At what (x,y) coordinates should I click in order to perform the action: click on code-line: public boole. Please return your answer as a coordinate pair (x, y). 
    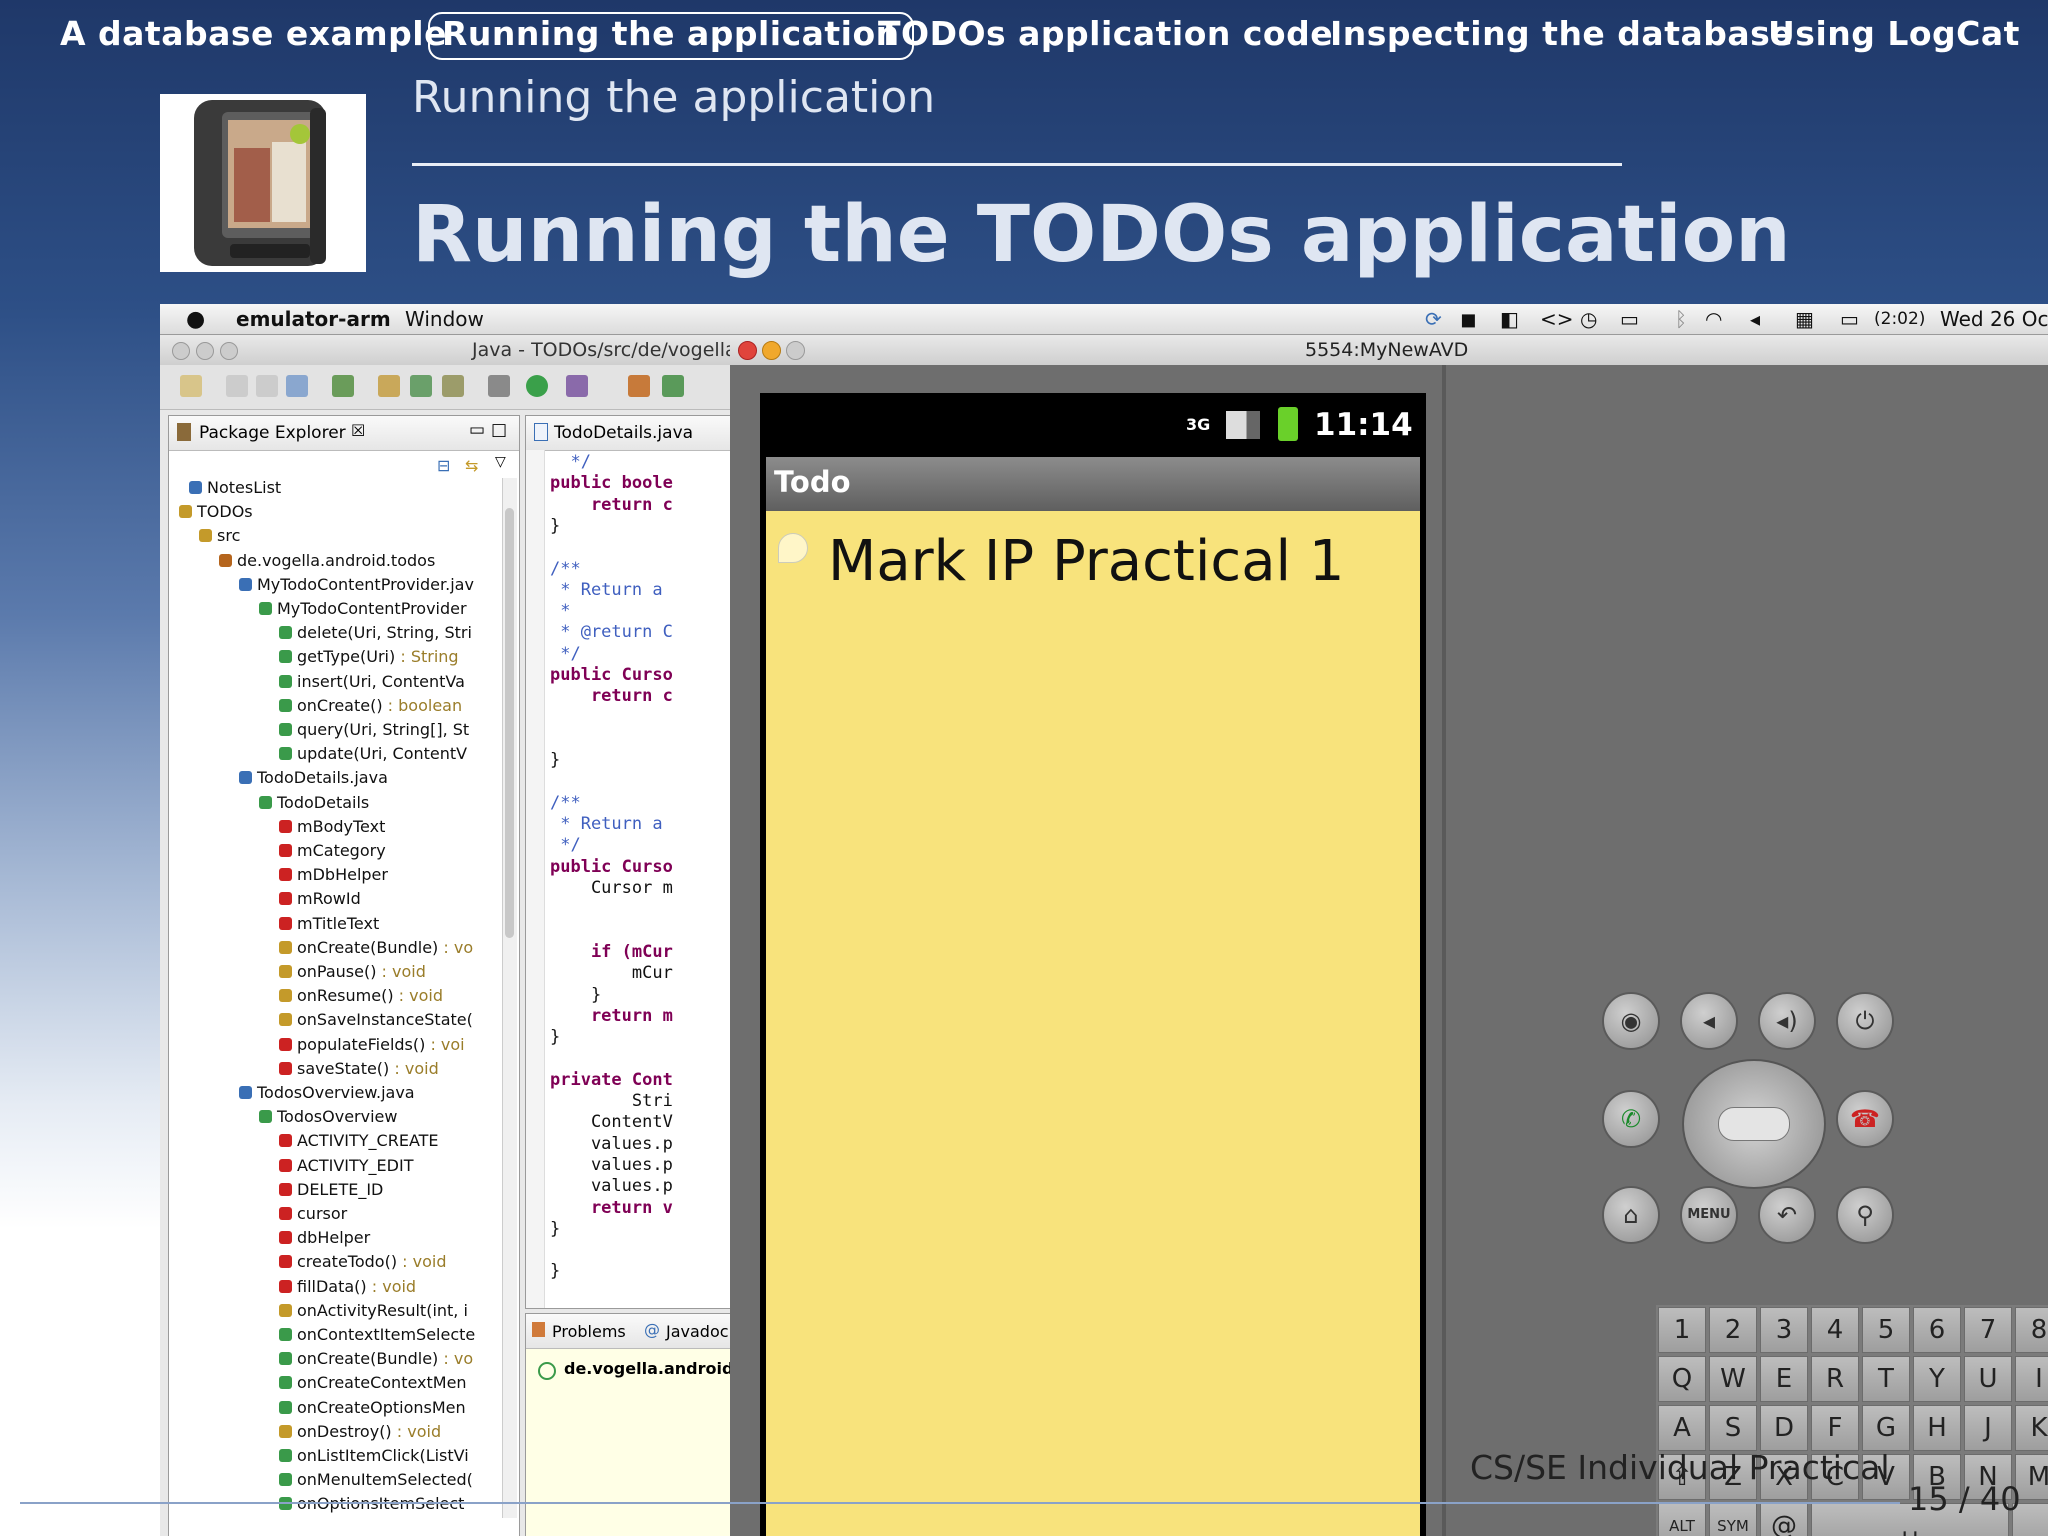
    Looking at the image, I should click on (611, 483).